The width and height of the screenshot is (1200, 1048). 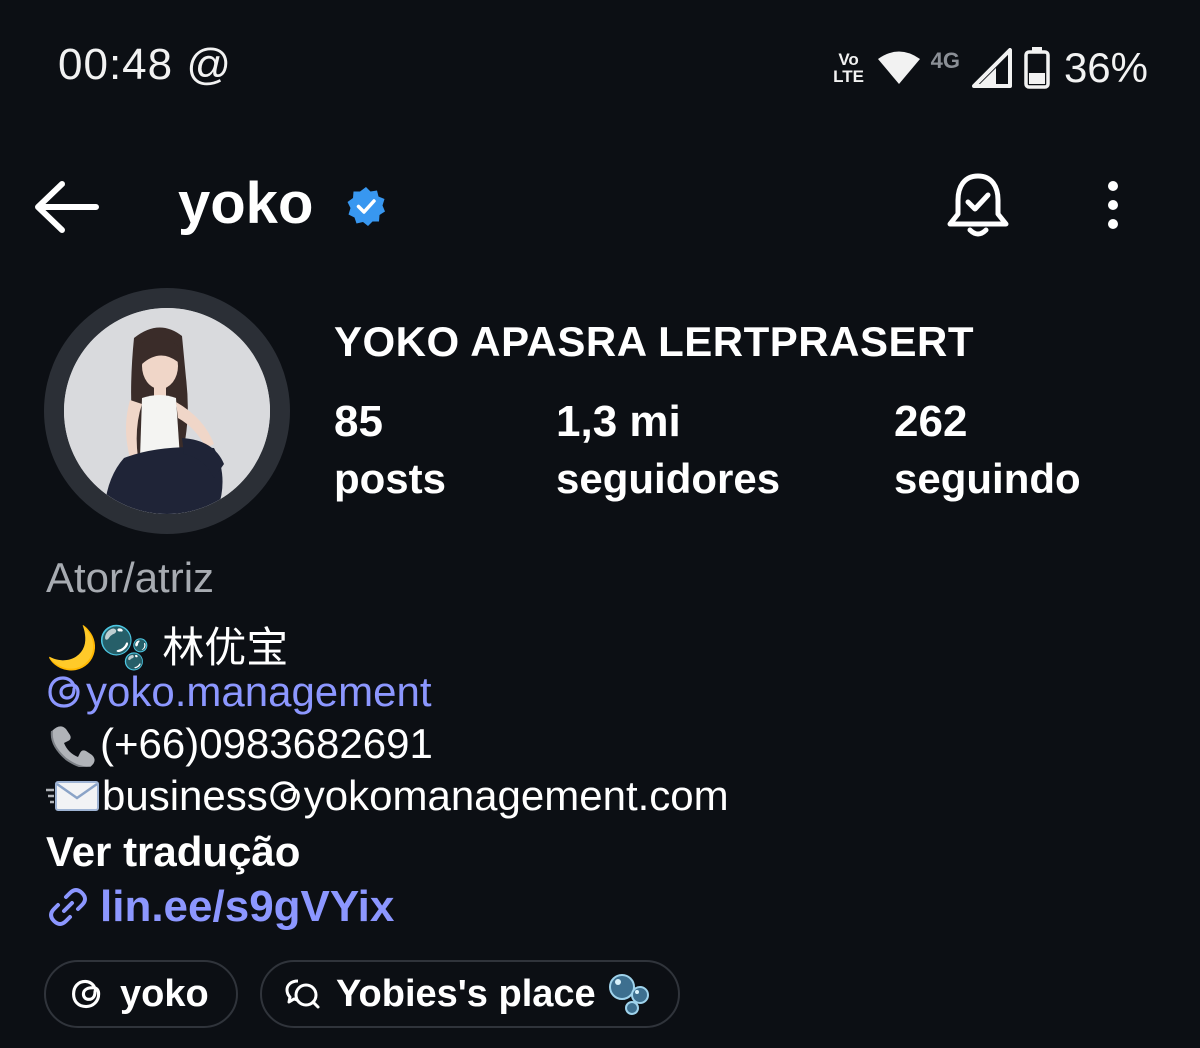 What do you see at coordinates (1105, 67) in the screenshot?
I see `battery-percentage: 36%` at bounding box center [1105, 67].